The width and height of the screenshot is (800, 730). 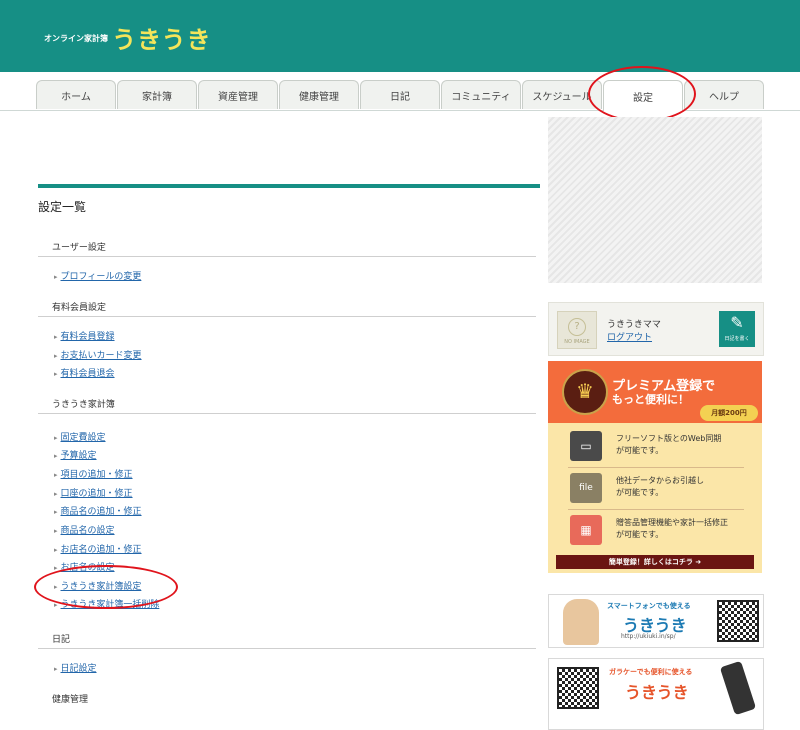 I want to click on premium-header: ♛ プレミアム登録で もっと便利に！ 月額200円, so click(x=655, y=392).